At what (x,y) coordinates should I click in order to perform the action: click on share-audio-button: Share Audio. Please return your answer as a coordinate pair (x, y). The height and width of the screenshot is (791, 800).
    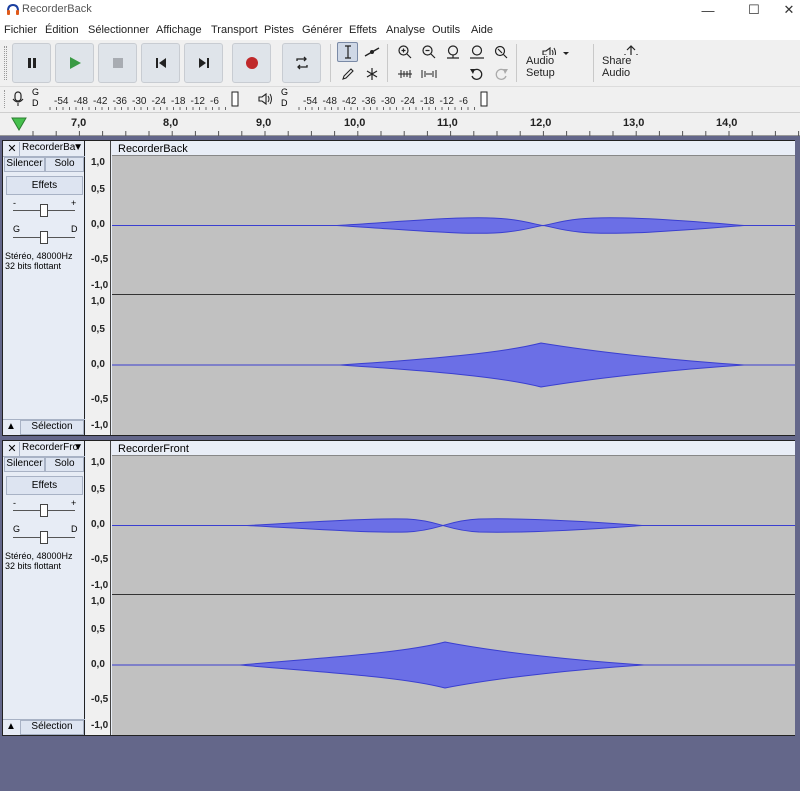
    Looking at the image, I should click on (631, 63).